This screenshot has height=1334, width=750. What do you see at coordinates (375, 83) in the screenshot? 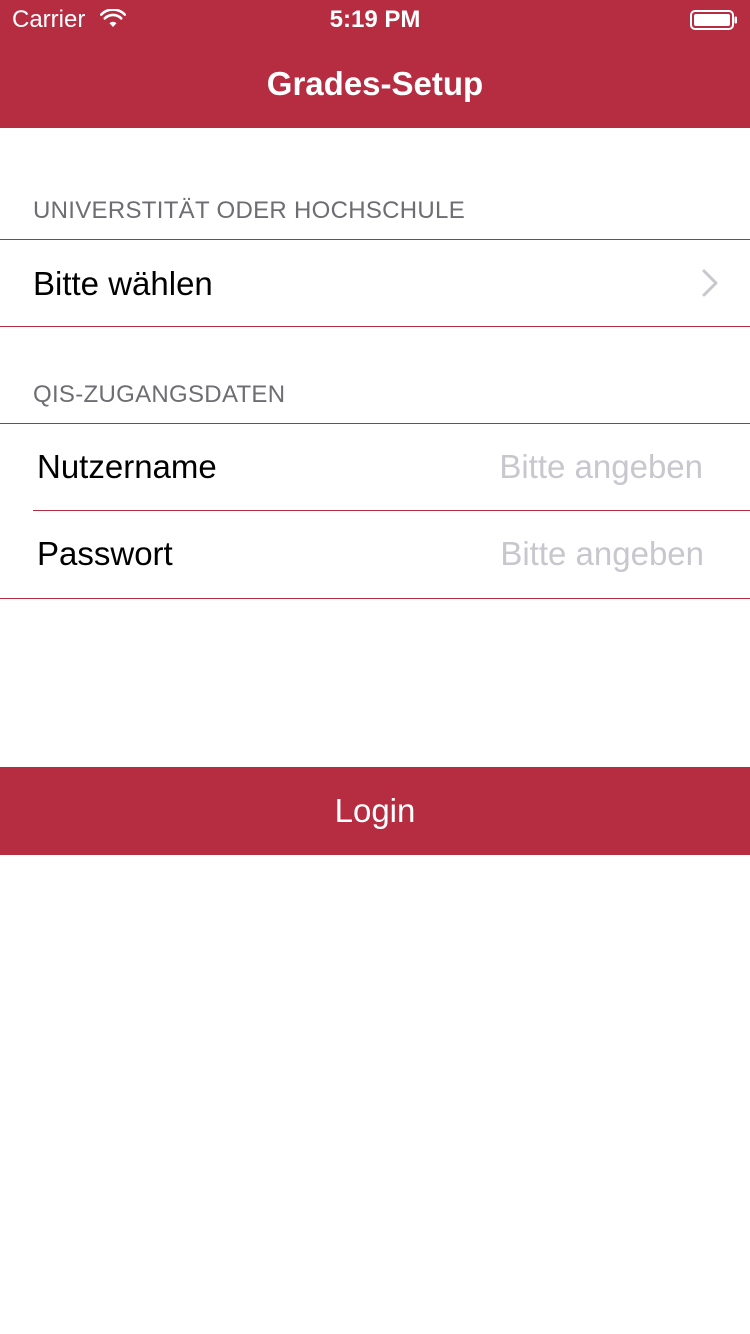
I see `page-title: Grades-Setup` at bounding box center [375, 83].